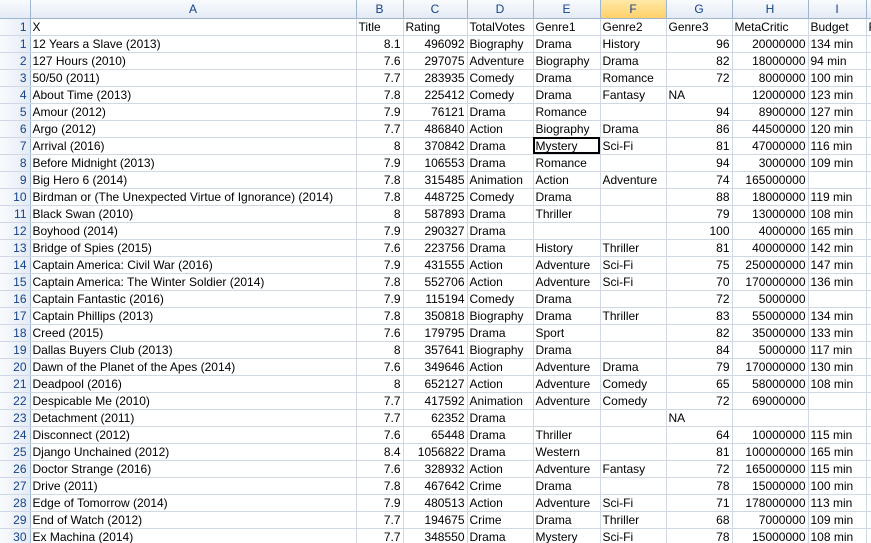 Image resolution: width=871 pixels, height=543 pixels. I want to click on row-number-cell: 19, so click(15, 350).